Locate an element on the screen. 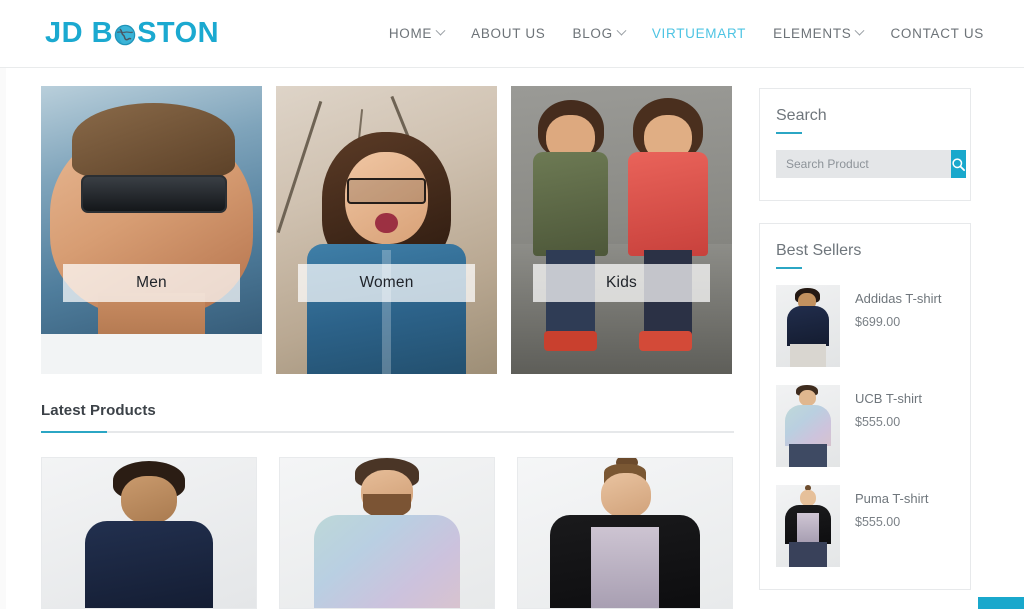 The height and width of the screenshot is (609, 1024). globe-icon is located at coordinates (125, 35).